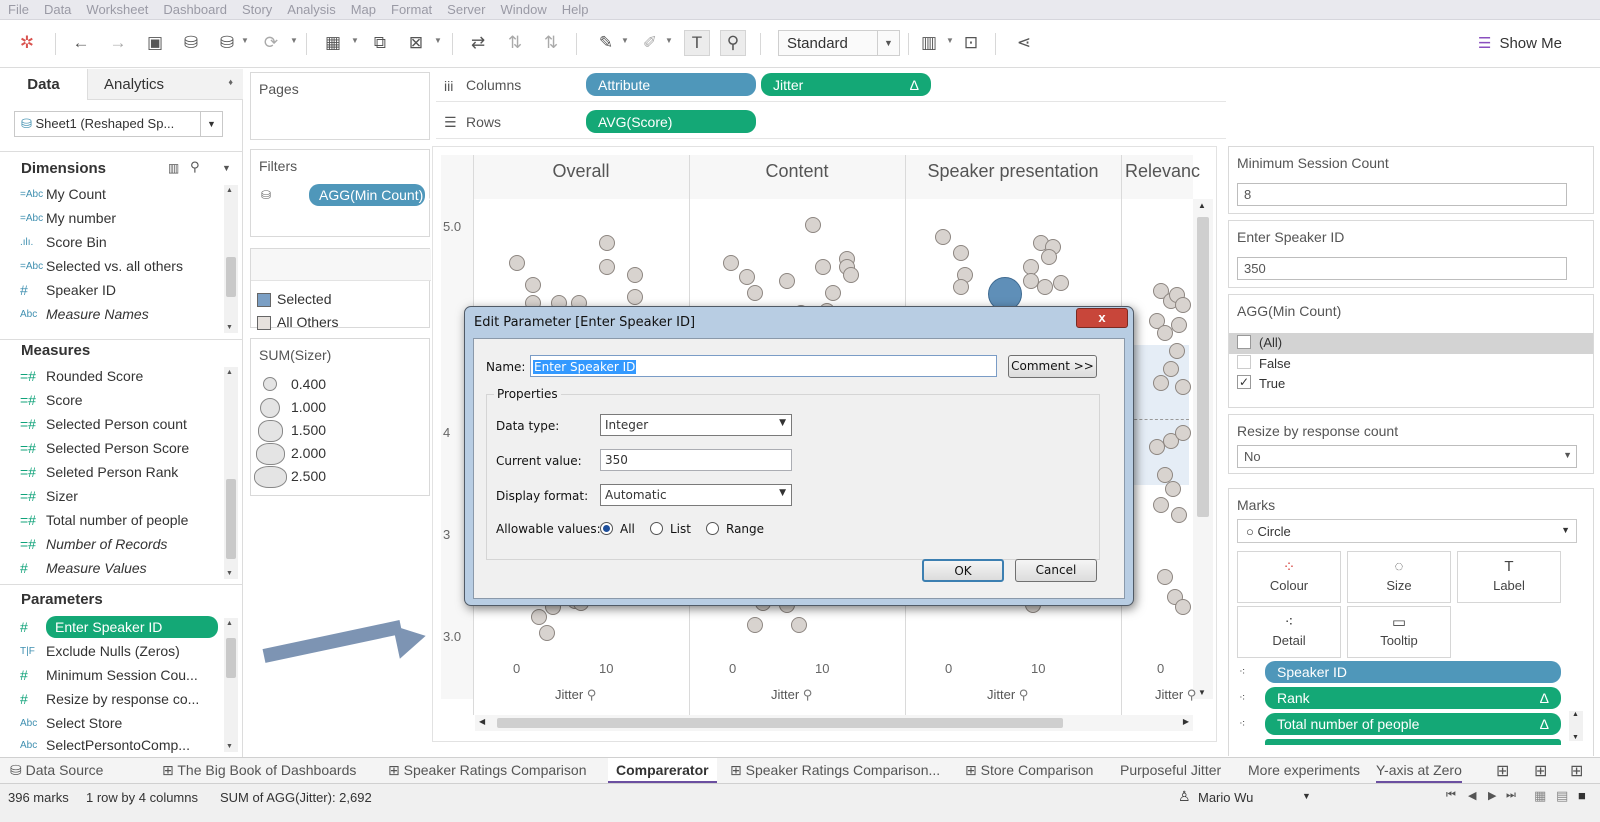 This screenshot has height=822, width=1600. Describe the element at coordinates (1492, 795) in the screenshot. I see `next-sheet-icon: ▶` at that location.